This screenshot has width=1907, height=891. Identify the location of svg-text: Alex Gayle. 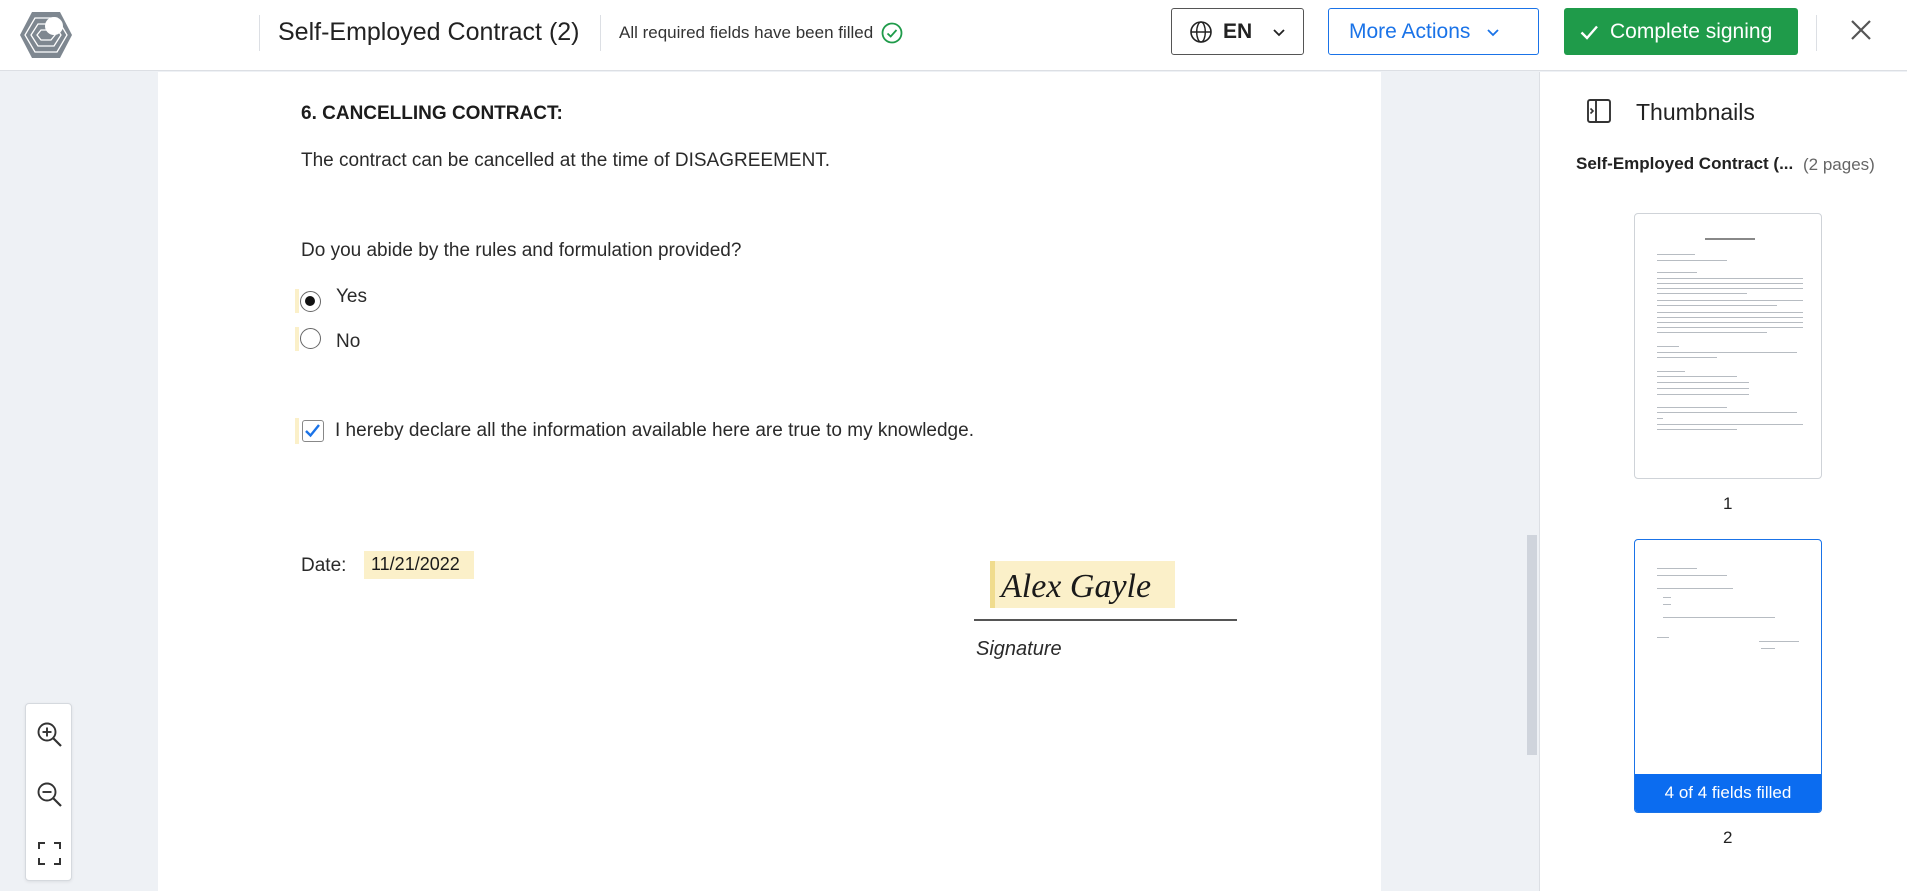
(1075, 586).